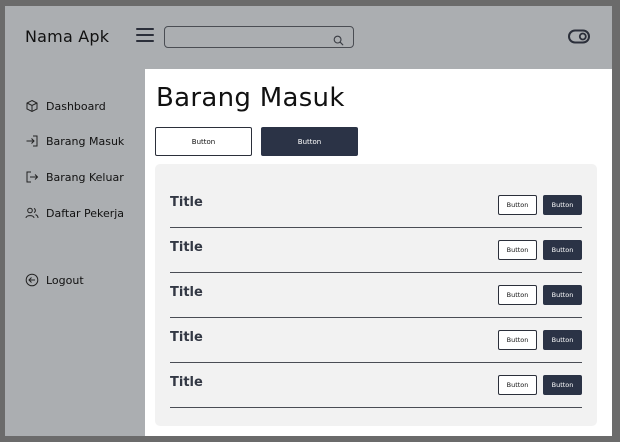  What do you see at coordinates (85, 213) in the screenshot?
I see `sidebar-item-label: Daftar Pekerja` at bounding box center [85, 213].